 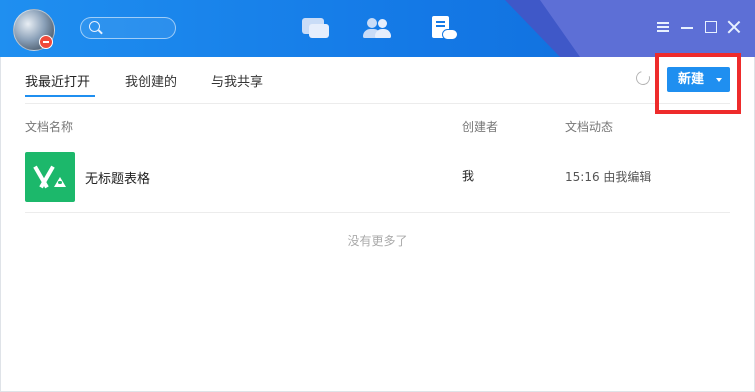 I want to click on status-badge-icon, so click(x=46, y=42).